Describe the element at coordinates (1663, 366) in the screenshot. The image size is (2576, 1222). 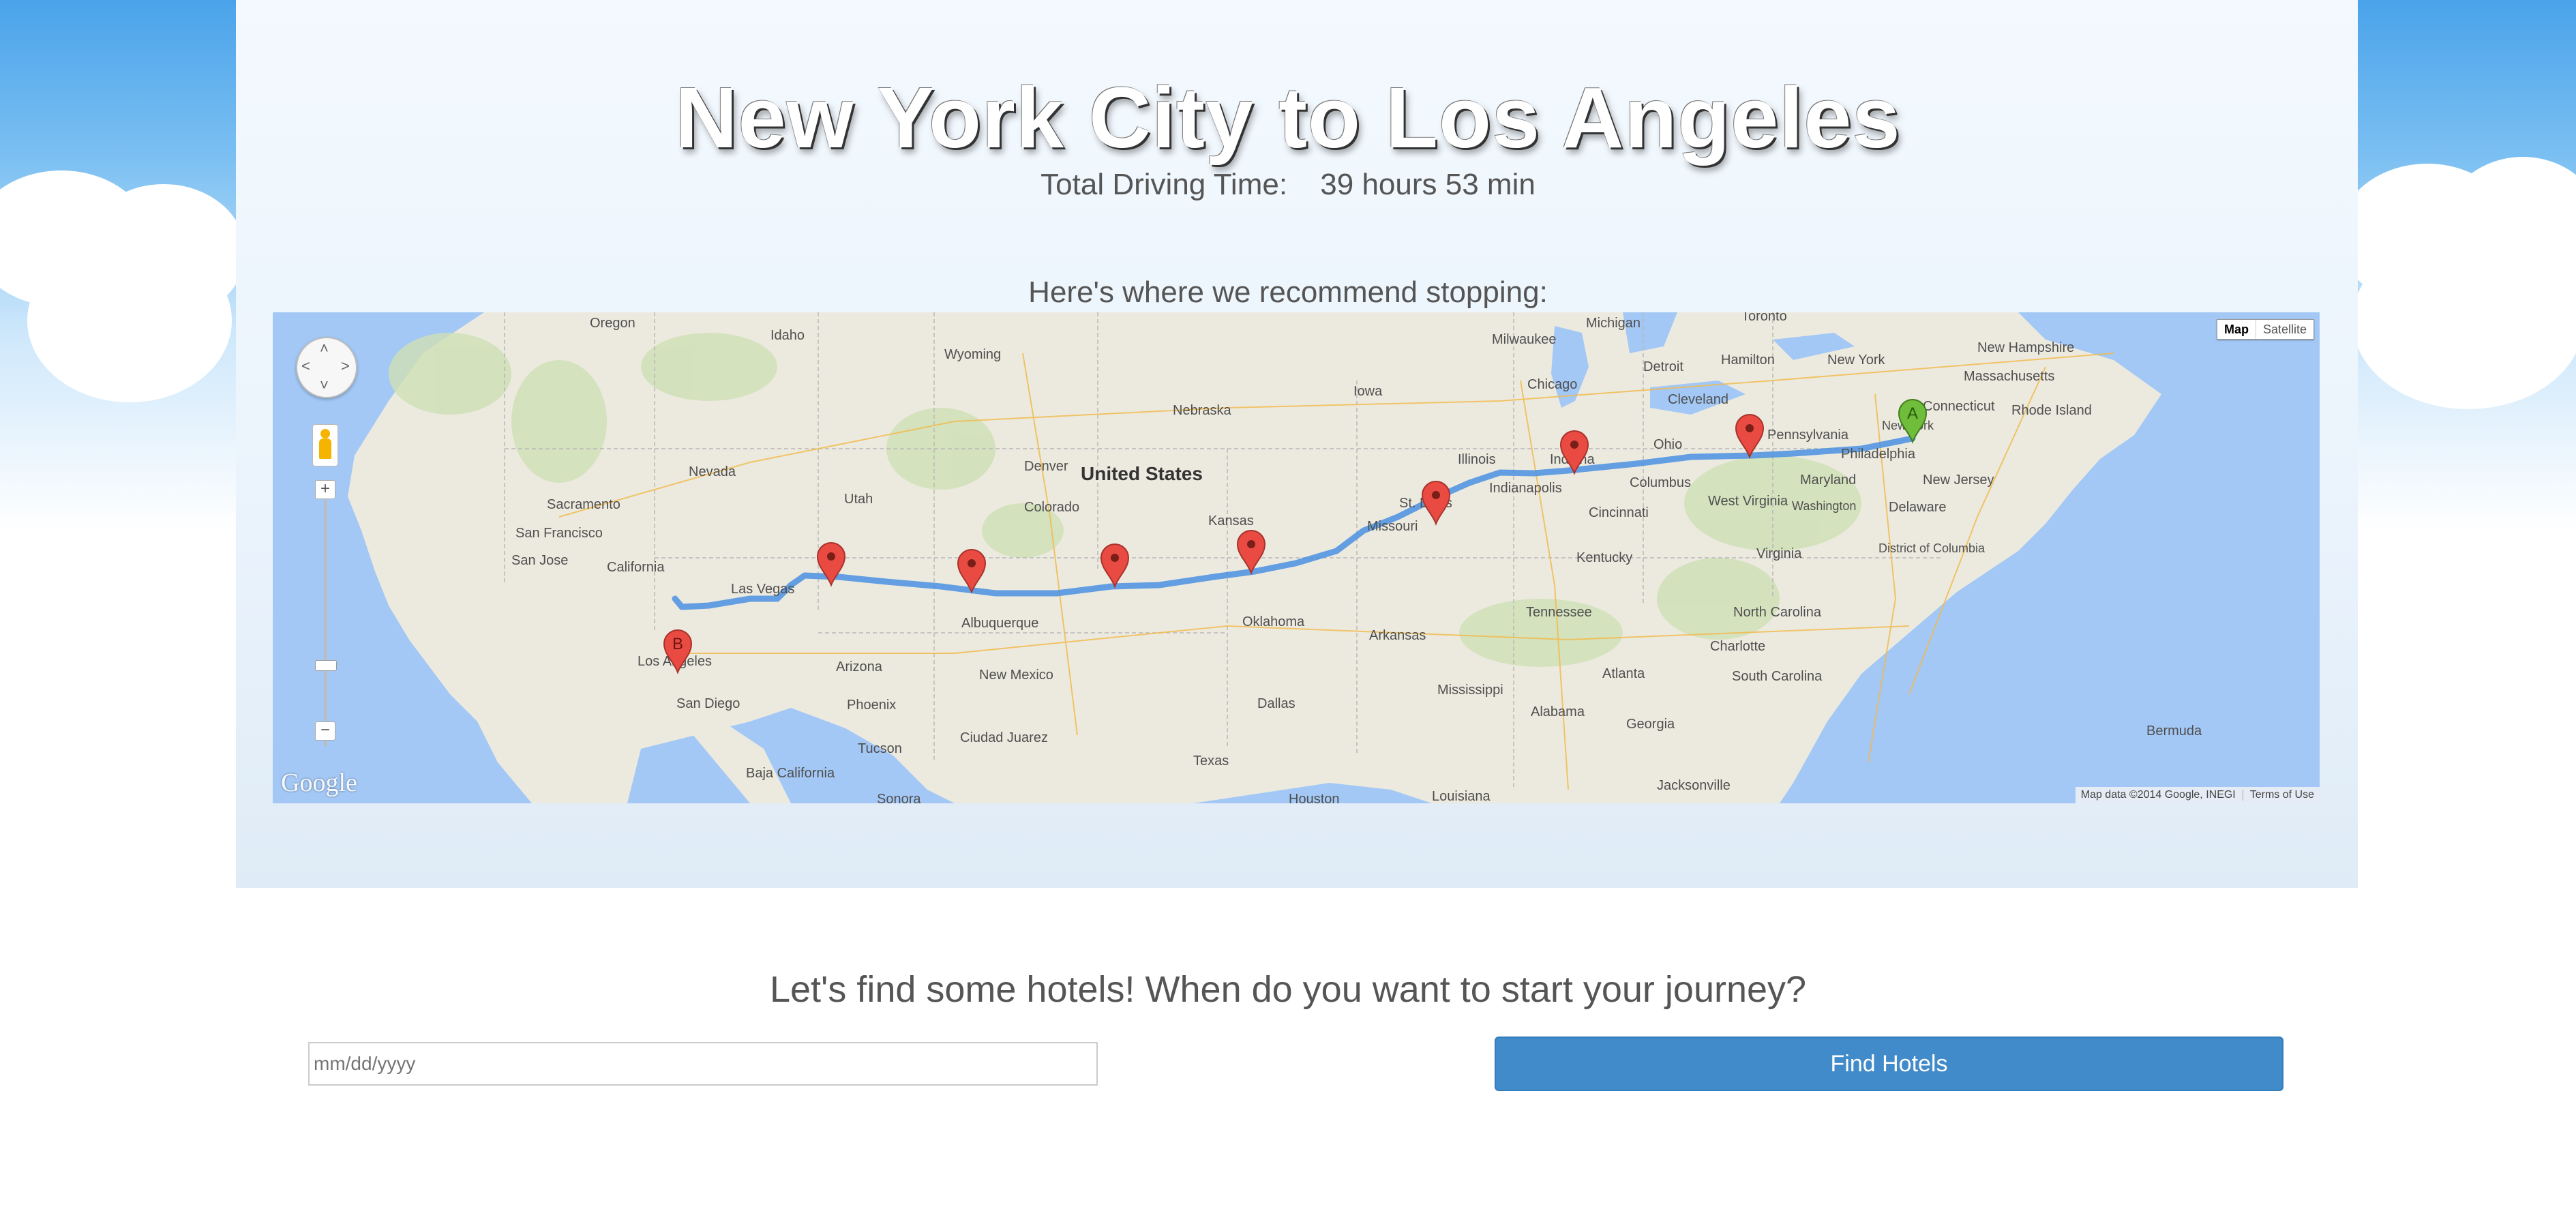
I see `map-label-detroit: Detroit` at that location.